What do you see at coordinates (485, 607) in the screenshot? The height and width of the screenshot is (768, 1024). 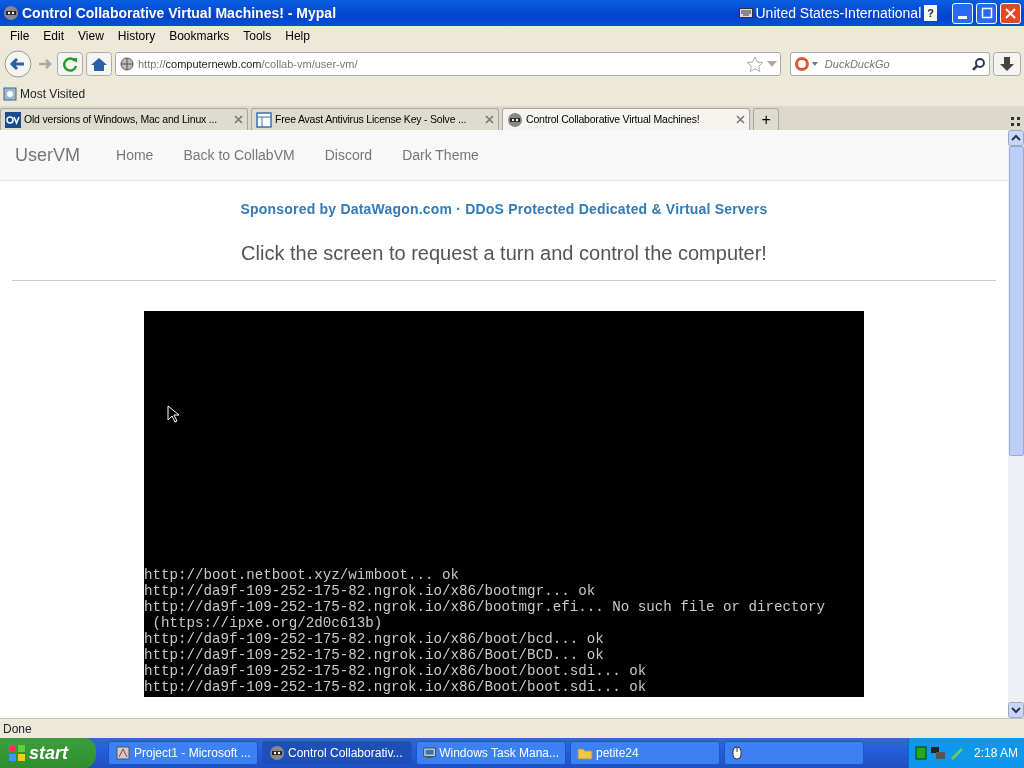 I see `console-line: http://da9f-109-252-175-82.ngrok.io/x86/bootmgr.efi... No such file or directory` at bounding box center [485, 607].